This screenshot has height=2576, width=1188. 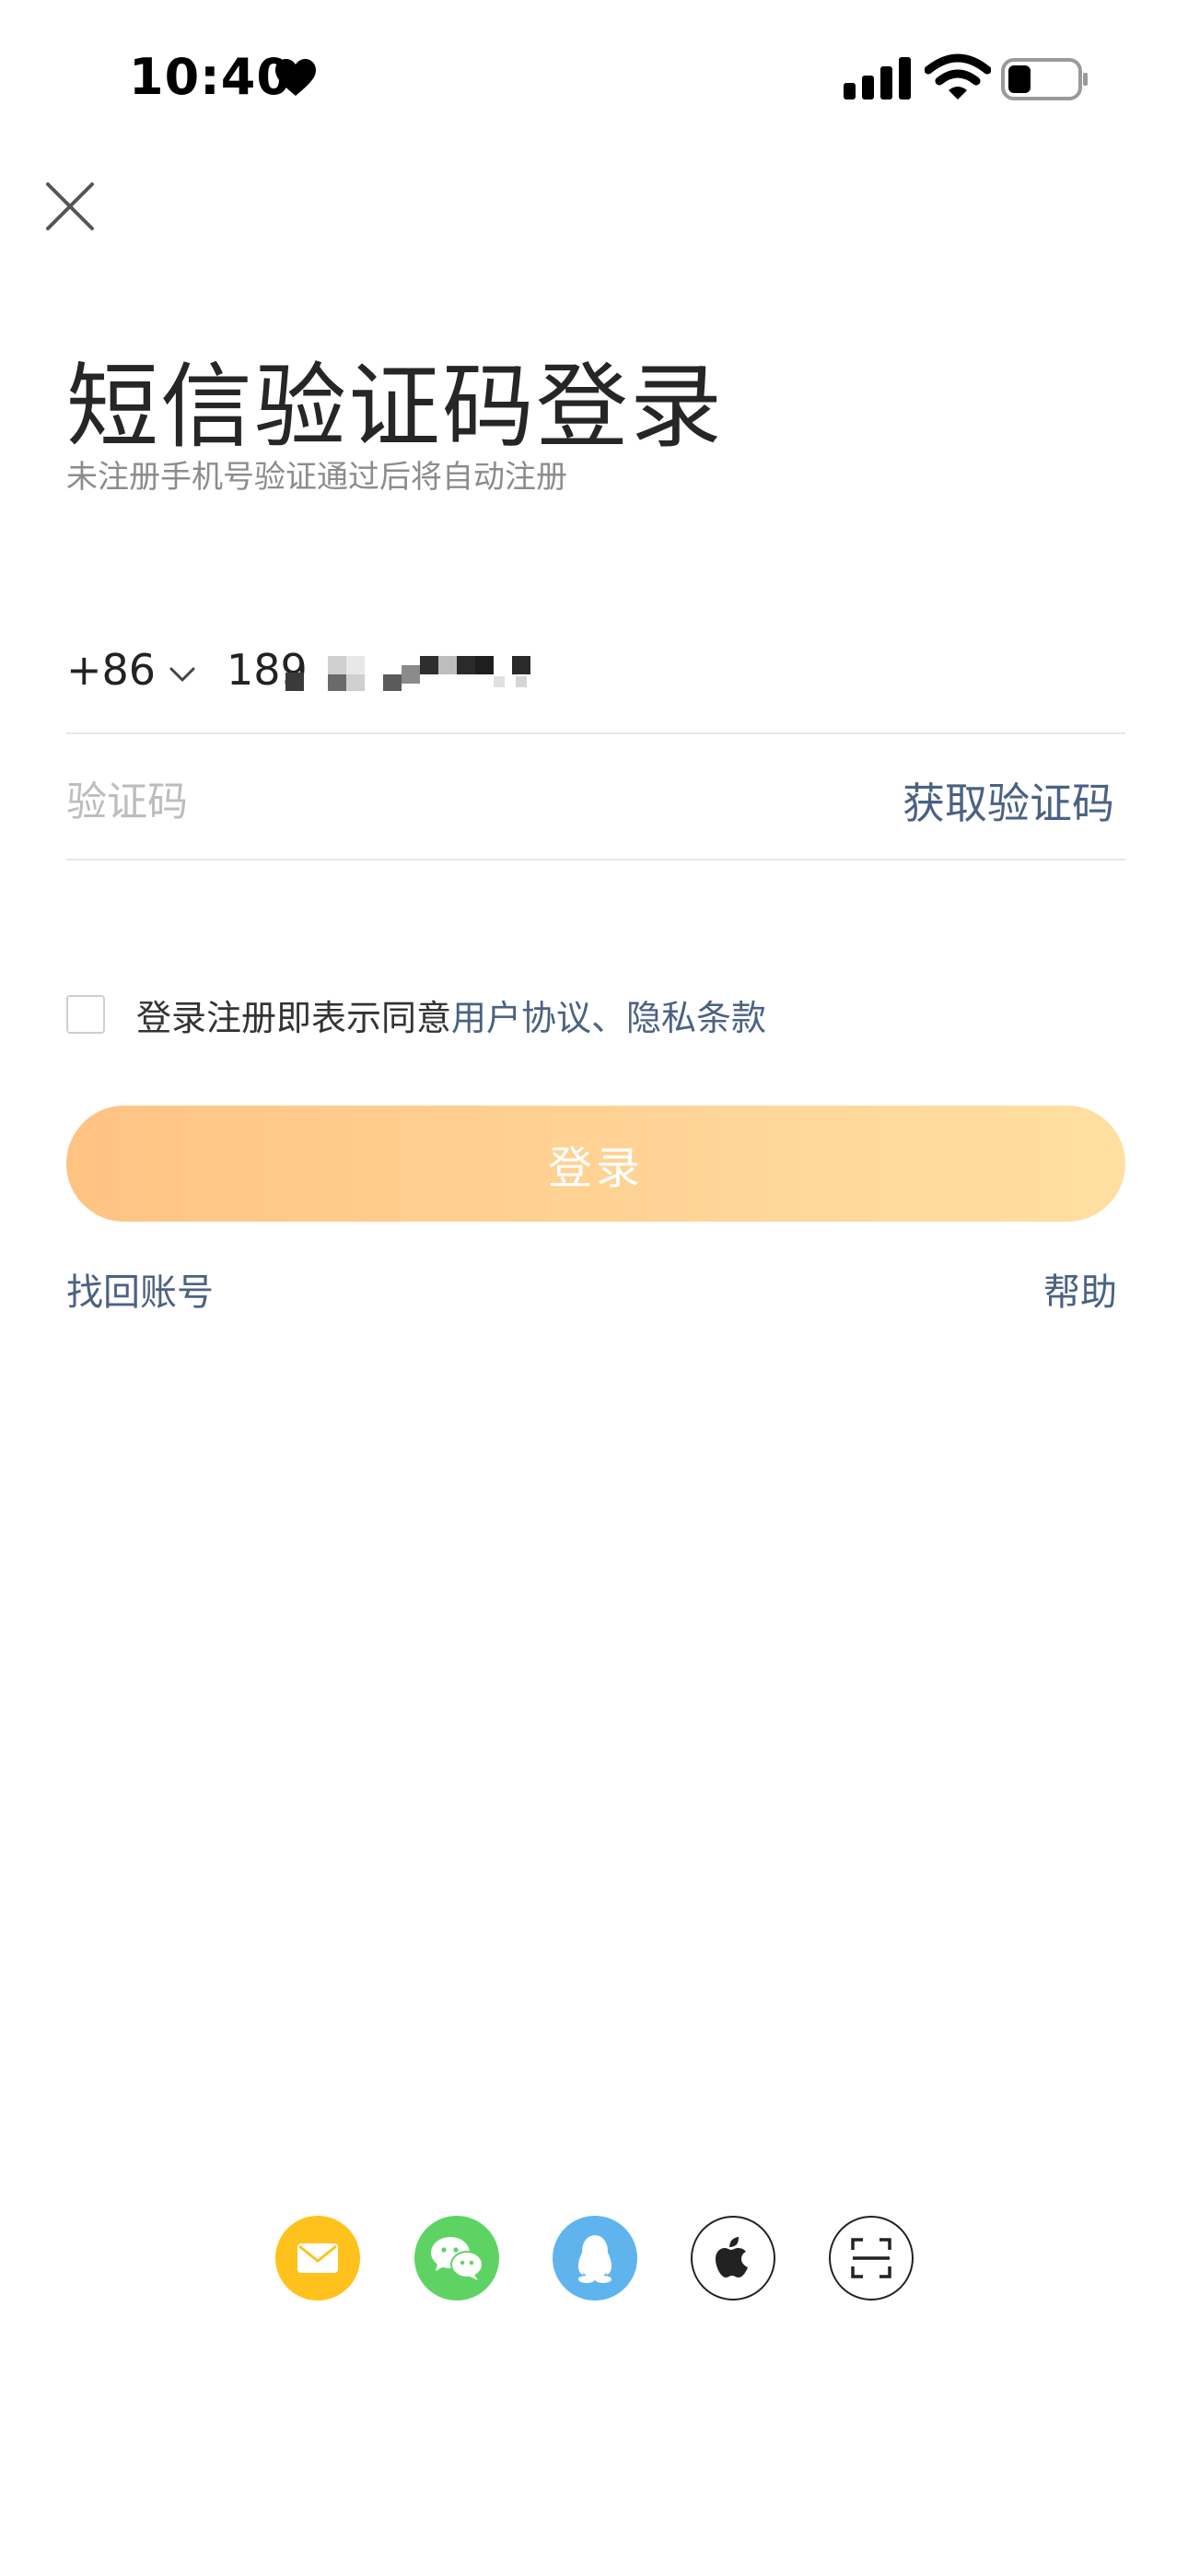 What do you see at coordinates (395, 407) in the screenshot?
I see `page-title: 短信验证码登录` at bounding box center [395, 407].